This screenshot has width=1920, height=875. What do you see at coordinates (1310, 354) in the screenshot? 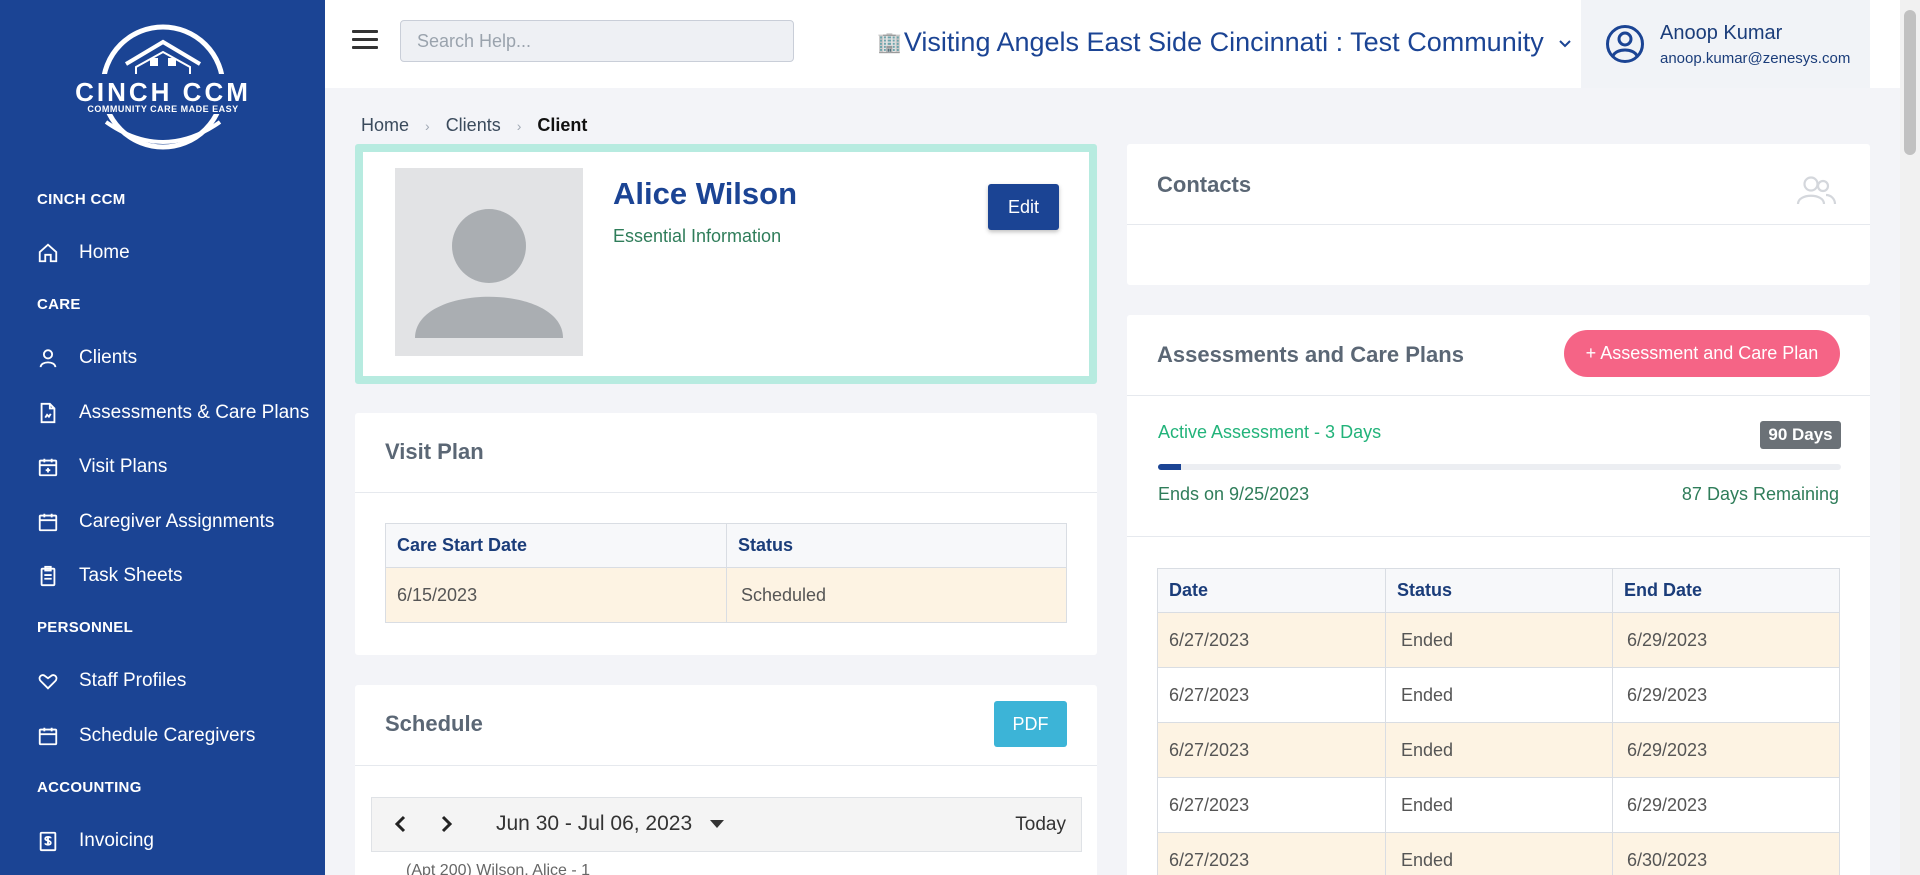
I see `assessments-title: Assessments and Care Plans` at bounding box center [1310, 354].